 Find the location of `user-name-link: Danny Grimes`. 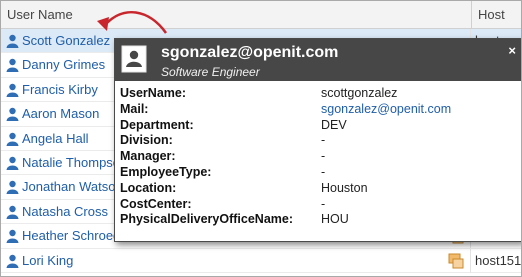

user-name-link: Danny Grimes is located at coordinates (63, 64).